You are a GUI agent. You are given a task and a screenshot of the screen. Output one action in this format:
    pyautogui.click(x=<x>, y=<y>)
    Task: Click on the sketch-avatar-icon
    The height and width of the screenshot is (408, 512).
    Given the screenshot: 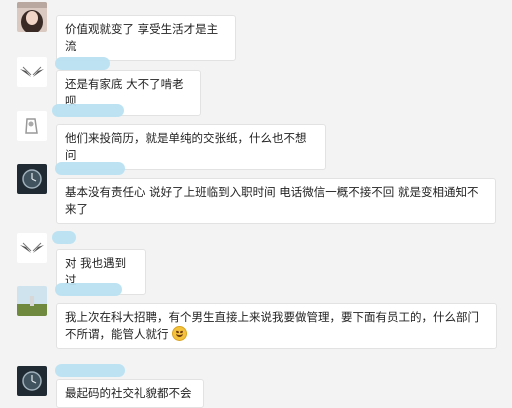 What is the action you would take?
    pyautogui.click(x=32, y=126)
    